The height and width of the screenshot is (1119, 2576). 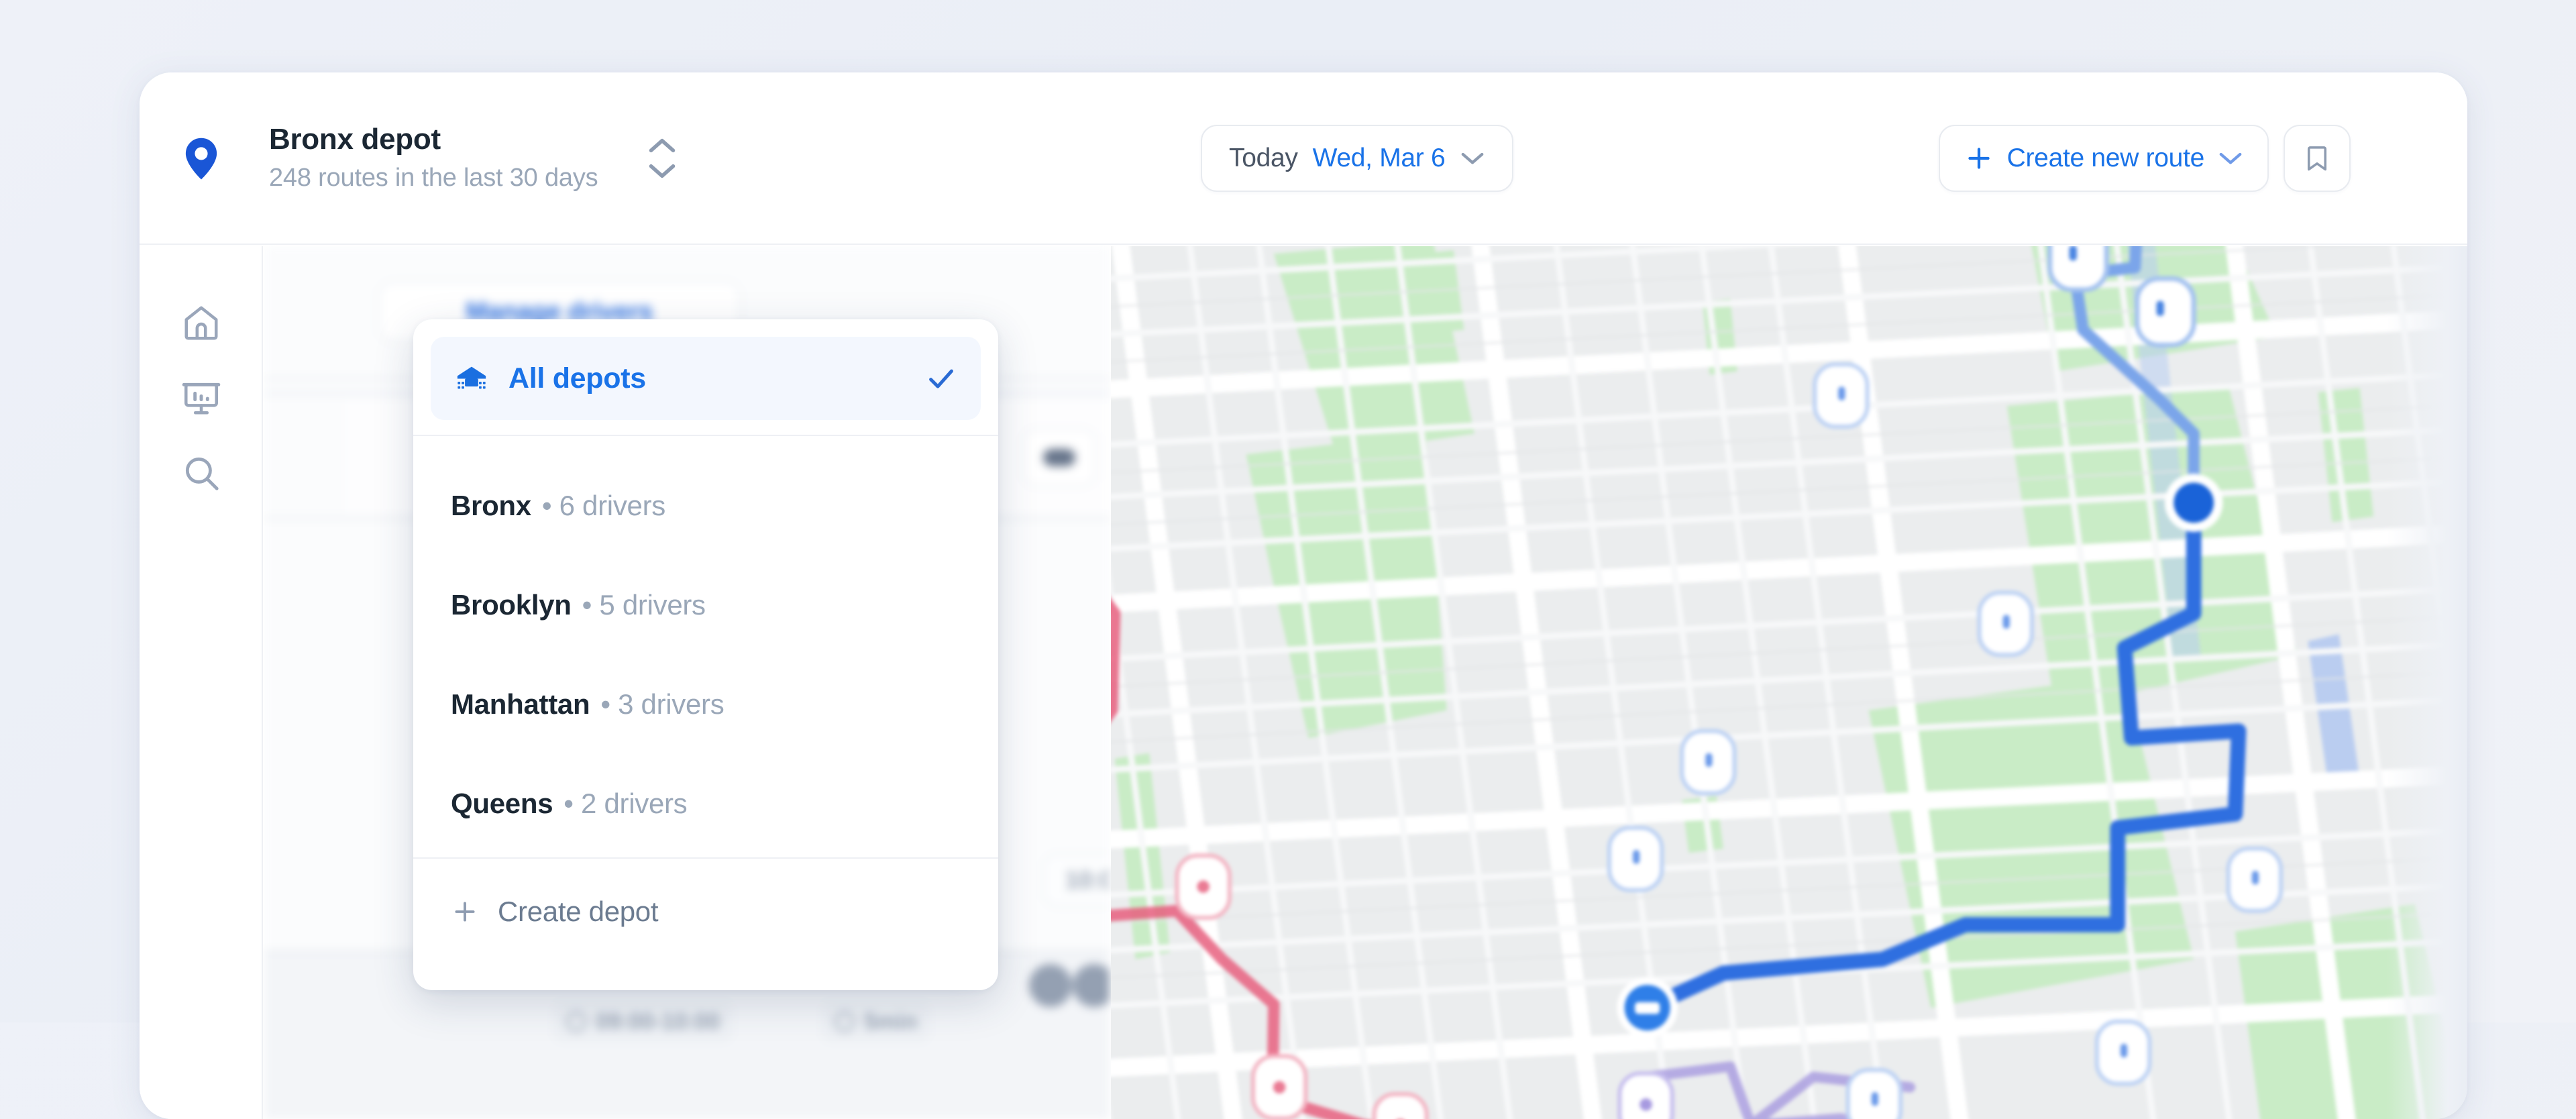 I want to click on eye-icon, so click(x=1059, y=458).